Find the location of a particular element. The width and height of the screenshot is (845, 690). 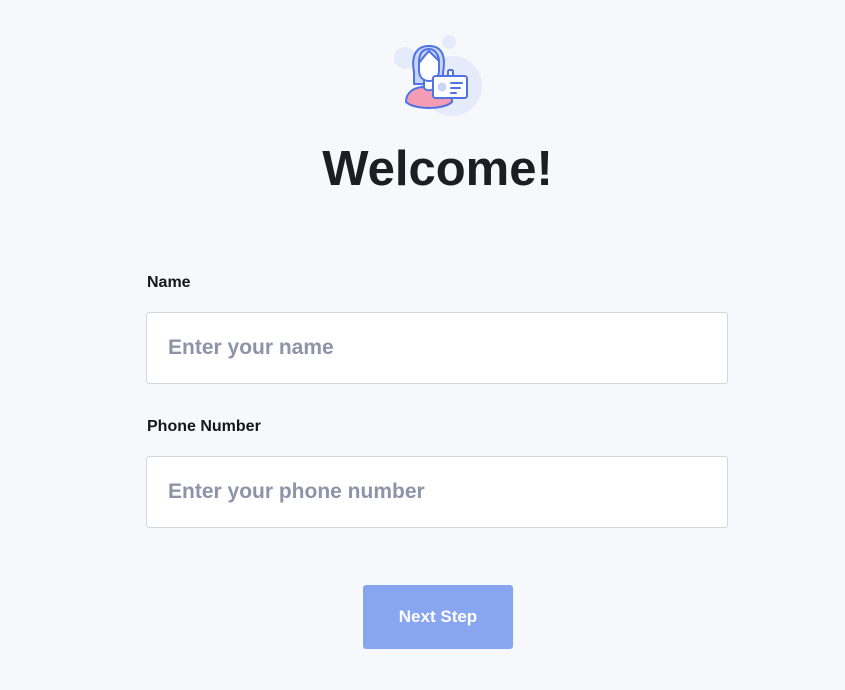

name-label: Name is located at coordinates (169, 282).